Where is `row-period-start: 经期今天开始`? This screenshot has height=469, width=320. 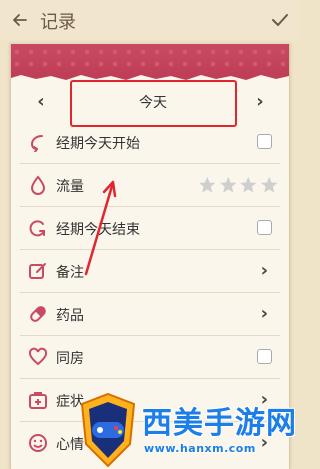 row-period-start: 经期今天开始 is located at coordinates (150, 142).